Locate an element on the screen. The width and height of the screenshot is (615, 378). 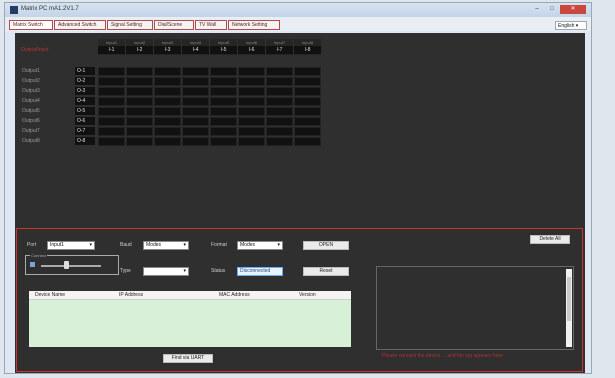
port-select: Input1 ▾ is located at coordinates (71, 245).